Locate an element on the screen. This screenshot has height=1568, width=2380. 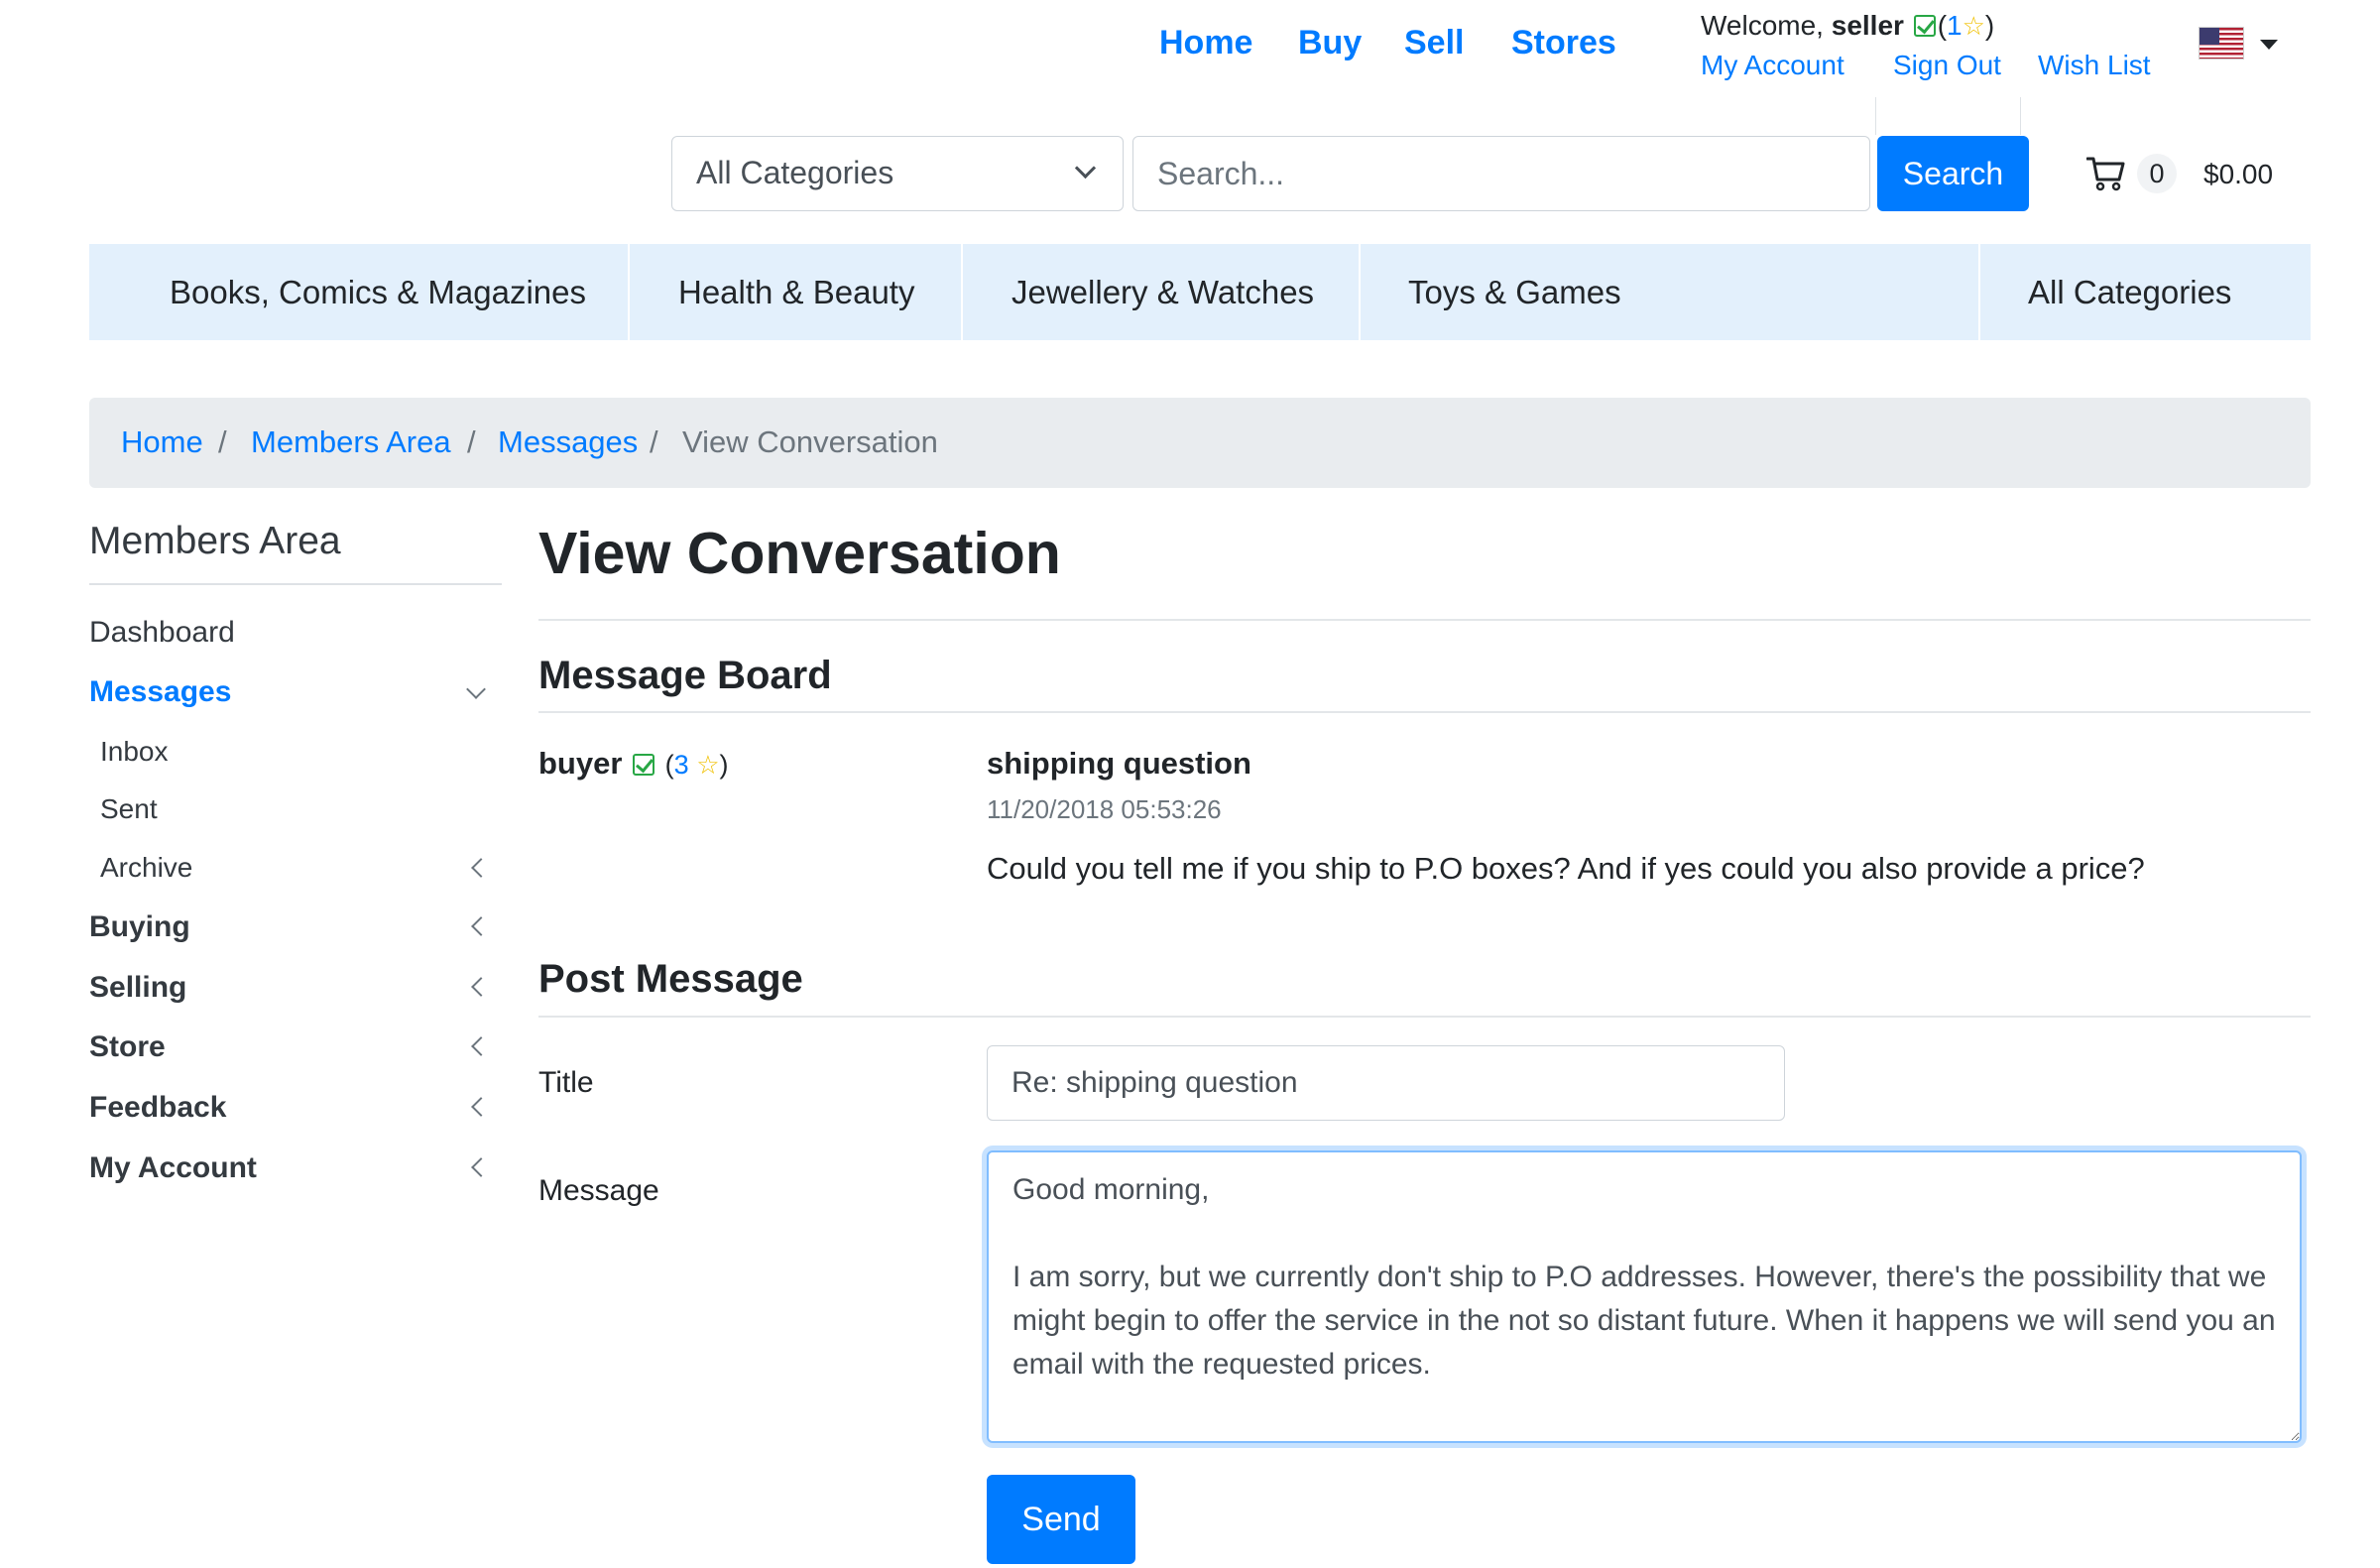
nav-stores-link: Stores is located at coordinates (1563, 43).